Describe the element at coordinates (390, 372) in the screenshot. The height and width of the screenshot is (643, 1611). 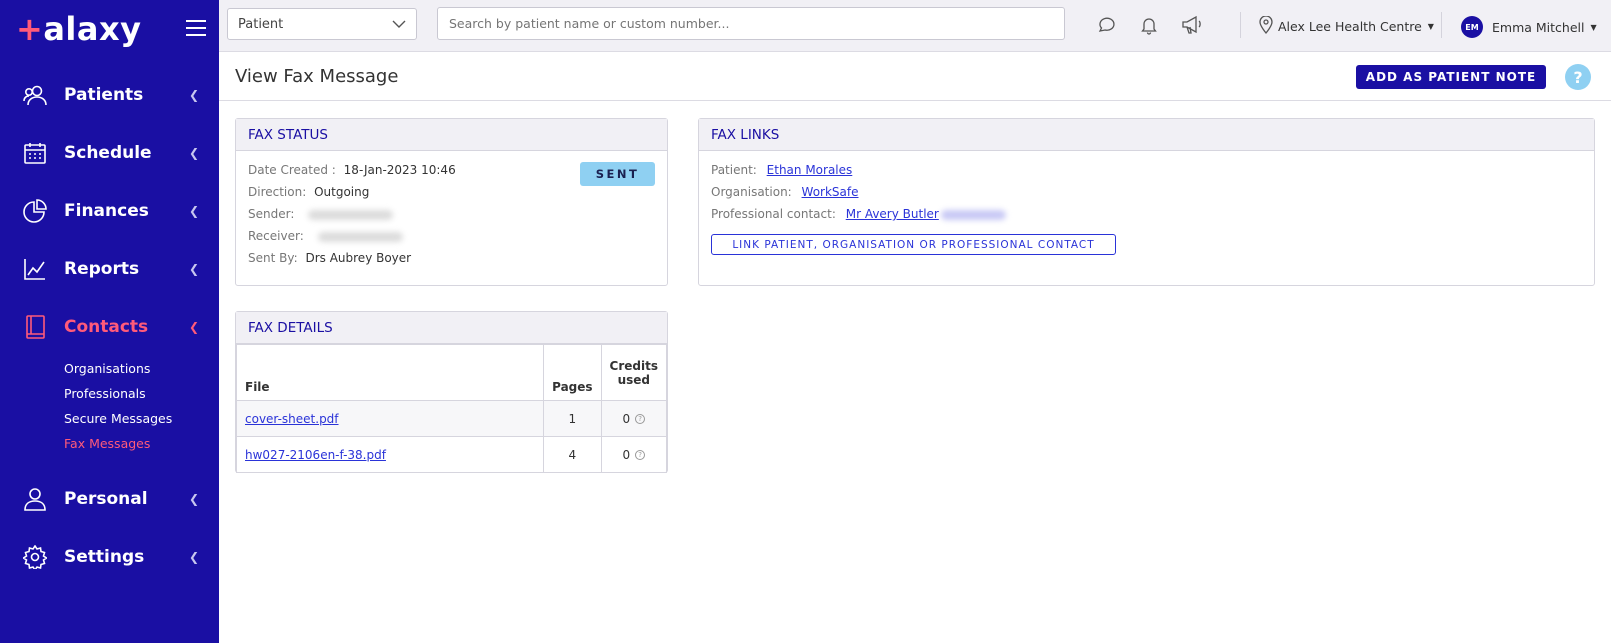
I see `column-header-file: File` at that location.